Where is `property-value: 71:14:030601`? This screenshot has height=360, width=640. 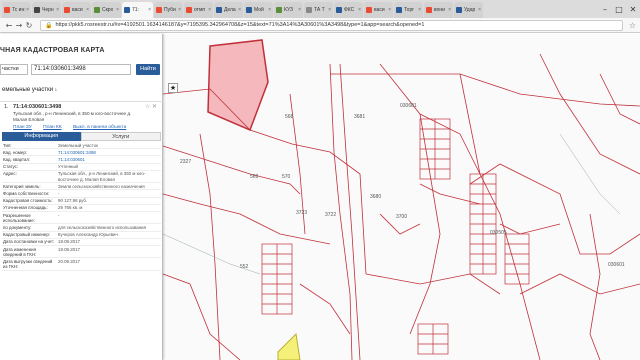
property-value: 71:14:030601 is located at coordinates (109, 159).